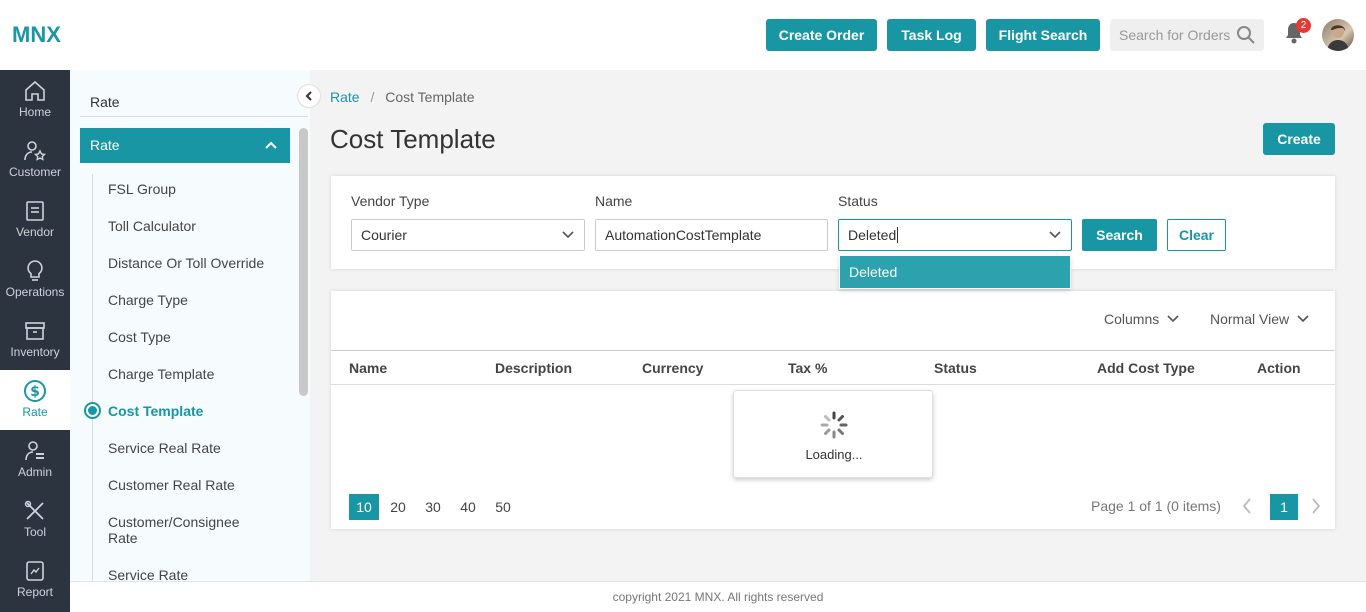 The height and width of the screenshot is (612, 1366). What do you see at coordinates (364, 507) in the screenshot?
I see `page-size-10: 10` at bounding box center [364, 507].